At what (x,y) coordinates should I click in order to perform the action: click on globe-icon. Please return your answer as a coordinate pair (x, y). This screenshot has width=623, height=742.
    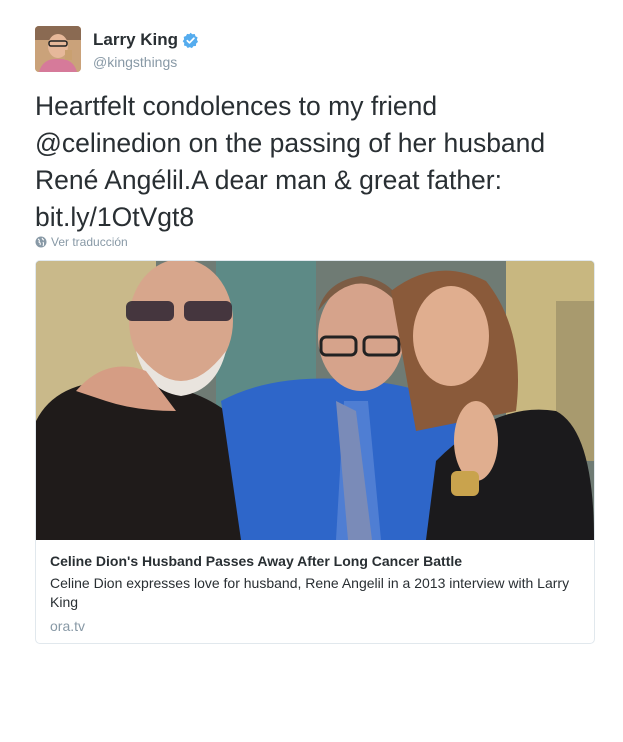
    Looking at the image, I should click on (41, 242).